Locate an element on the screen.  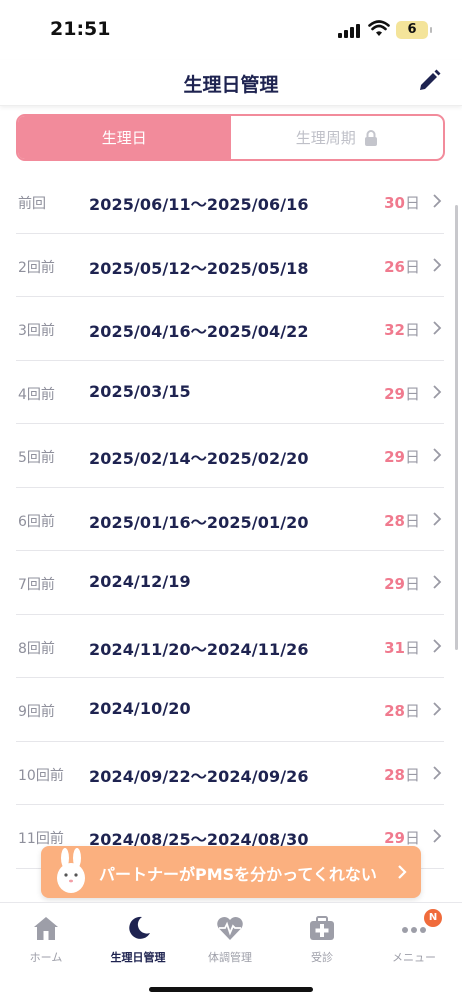
list-item: 10回前 2024/09/22〜2024/09/26 28日 is located at coordinates (230, 773).